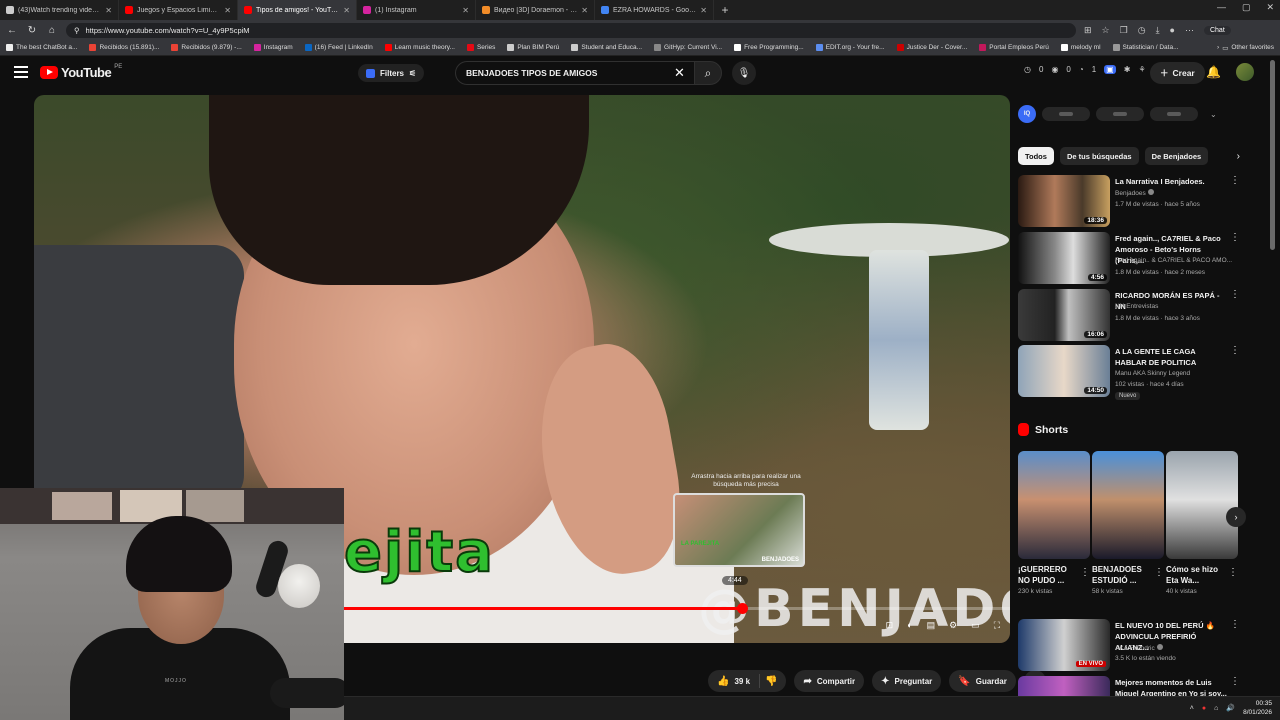  I want to click on eye-icon: ◉, so click(1054, 69).